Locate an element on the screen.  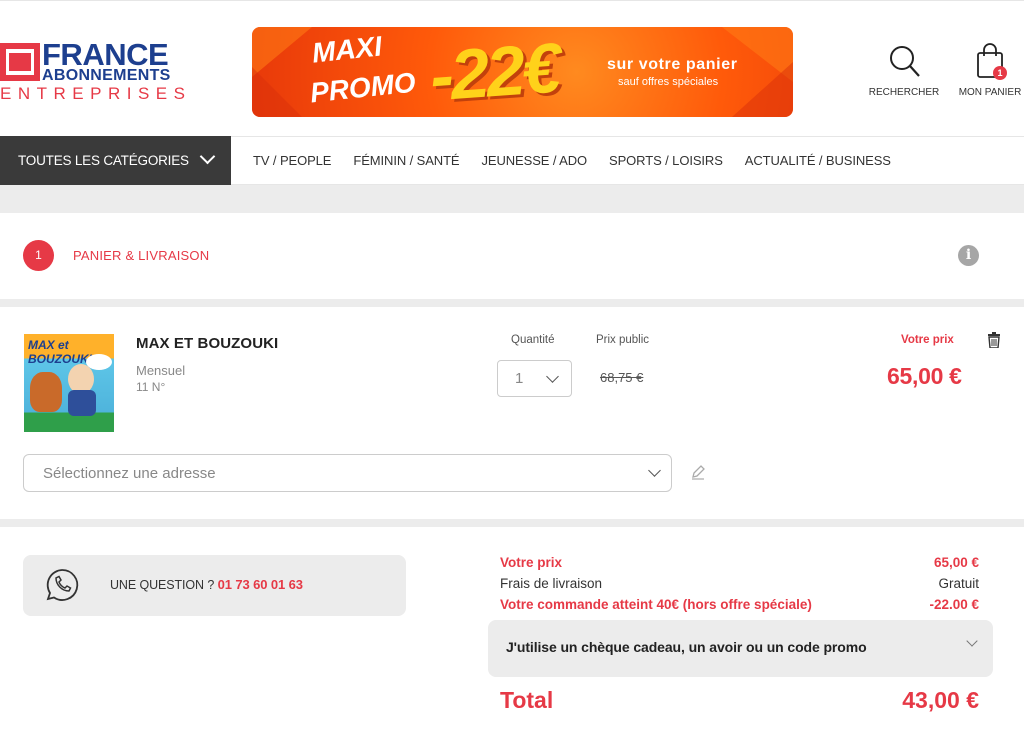
product-title: MAX ET BOUZOUKI is located at coordinates (207, 343).